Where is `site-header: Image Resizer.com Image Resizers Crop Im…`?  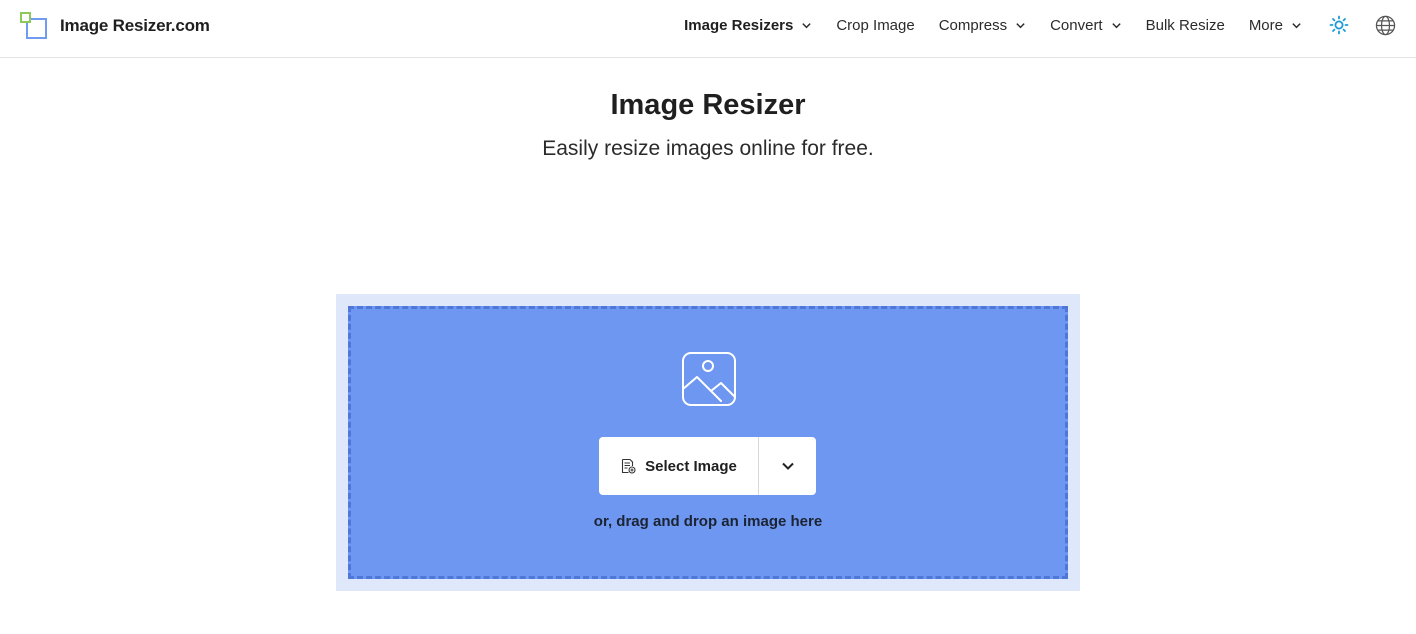 site-header: Image Resizer.com Image Resizers Crop Im… is located at coordinates (708, 29).